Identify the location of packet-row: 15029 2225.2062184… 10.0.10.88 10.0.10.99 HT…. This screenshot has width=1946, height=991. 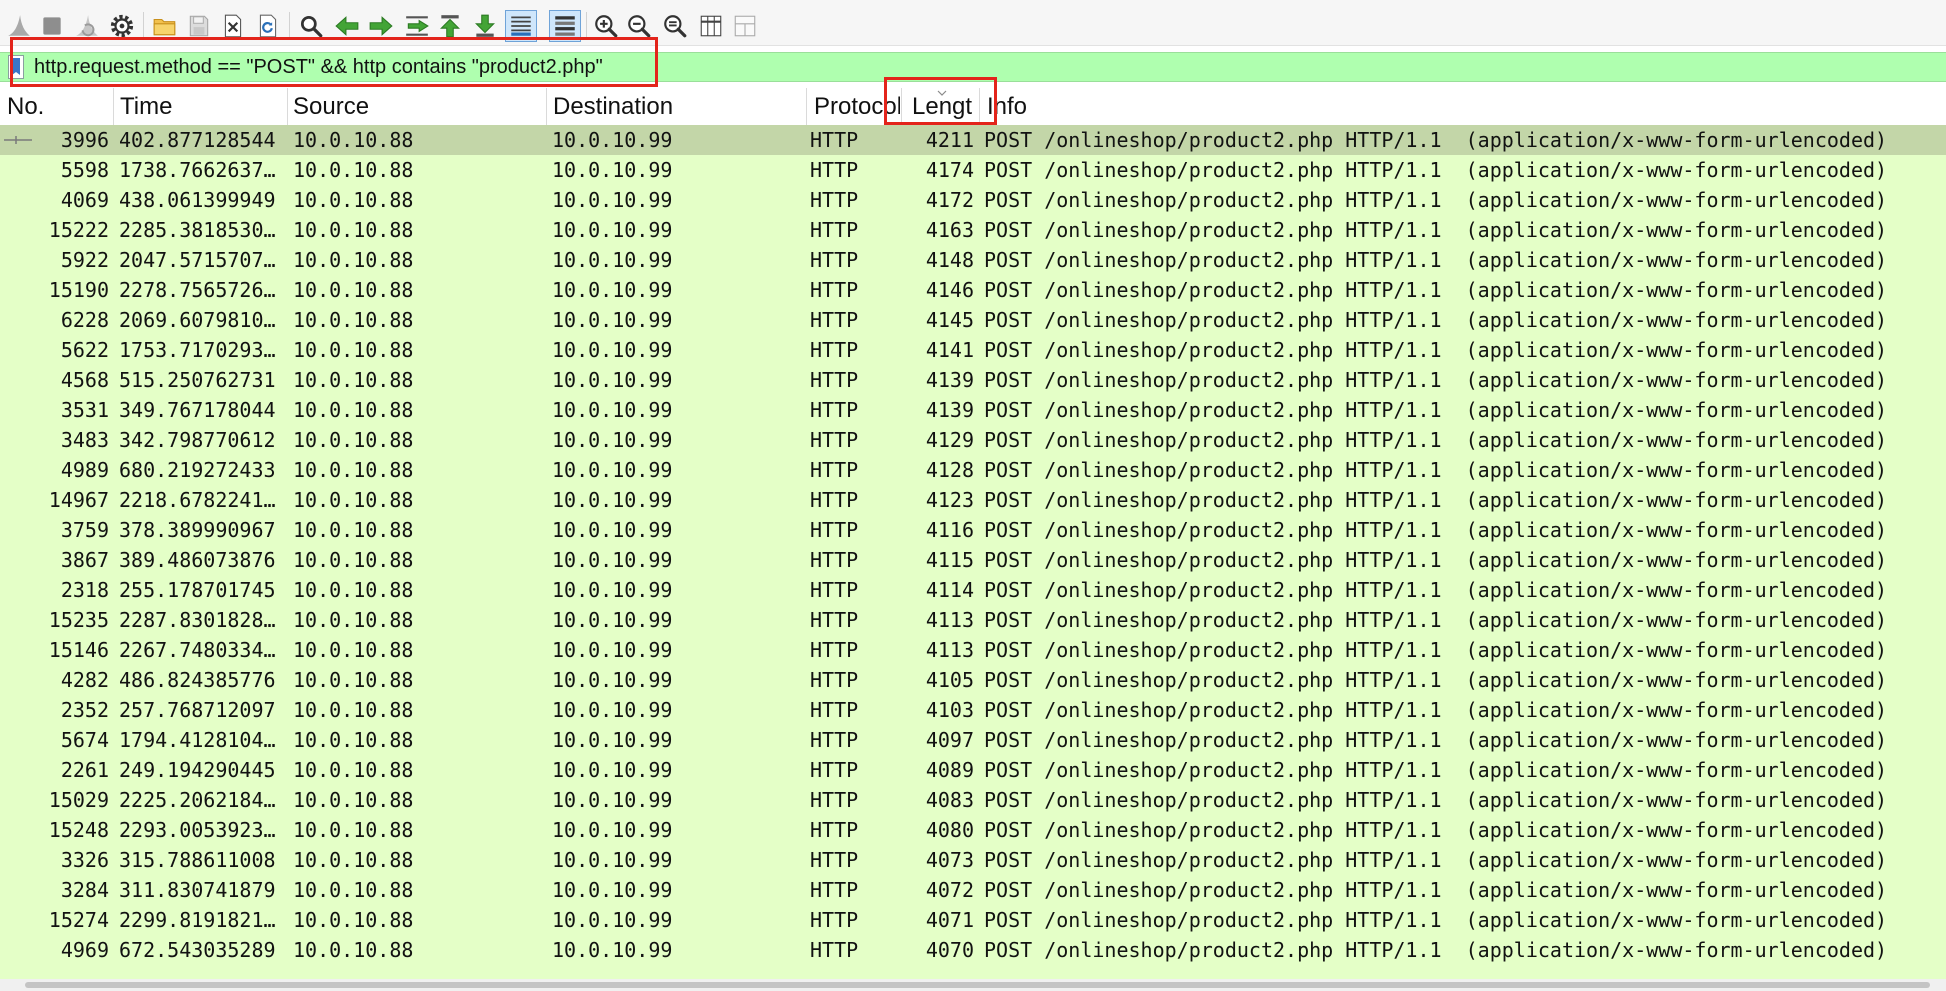
(973, 800).